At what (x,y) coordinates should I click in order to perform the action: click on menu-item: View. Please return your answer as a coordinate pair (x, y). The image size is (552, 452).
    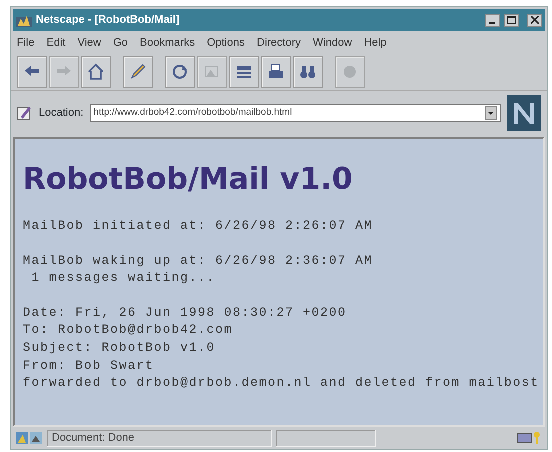
    Looking at the image, I should click on (90, 43).